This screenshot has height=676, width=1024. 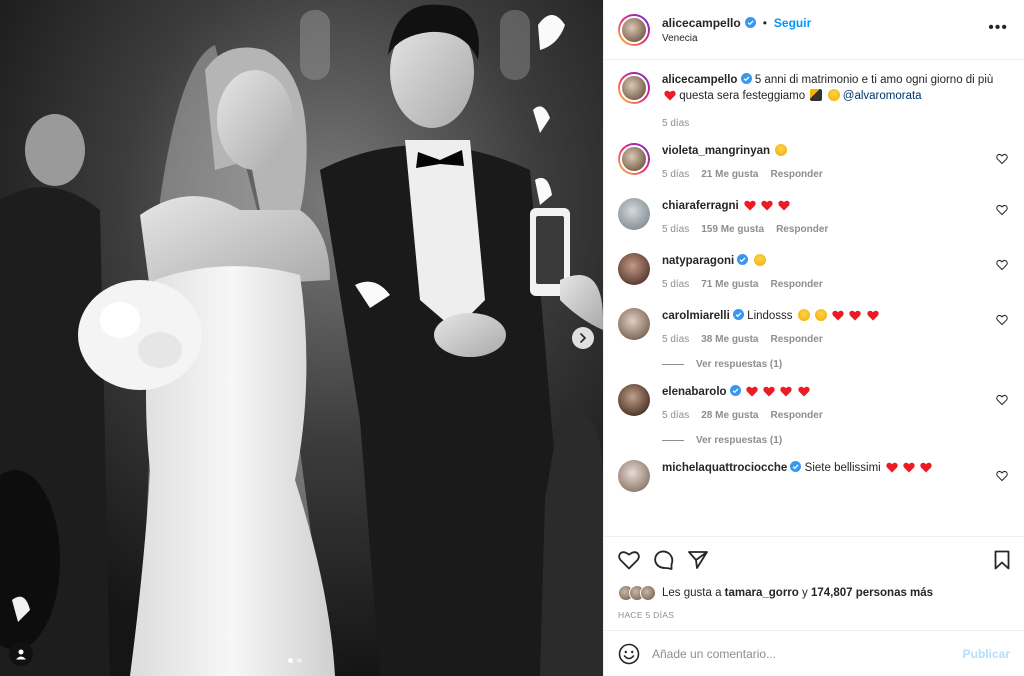 What do you see at coordinates (696, 316) in the screenshot?
I see `comment-username: carolmiarelli` at bounding box center [696, 316].